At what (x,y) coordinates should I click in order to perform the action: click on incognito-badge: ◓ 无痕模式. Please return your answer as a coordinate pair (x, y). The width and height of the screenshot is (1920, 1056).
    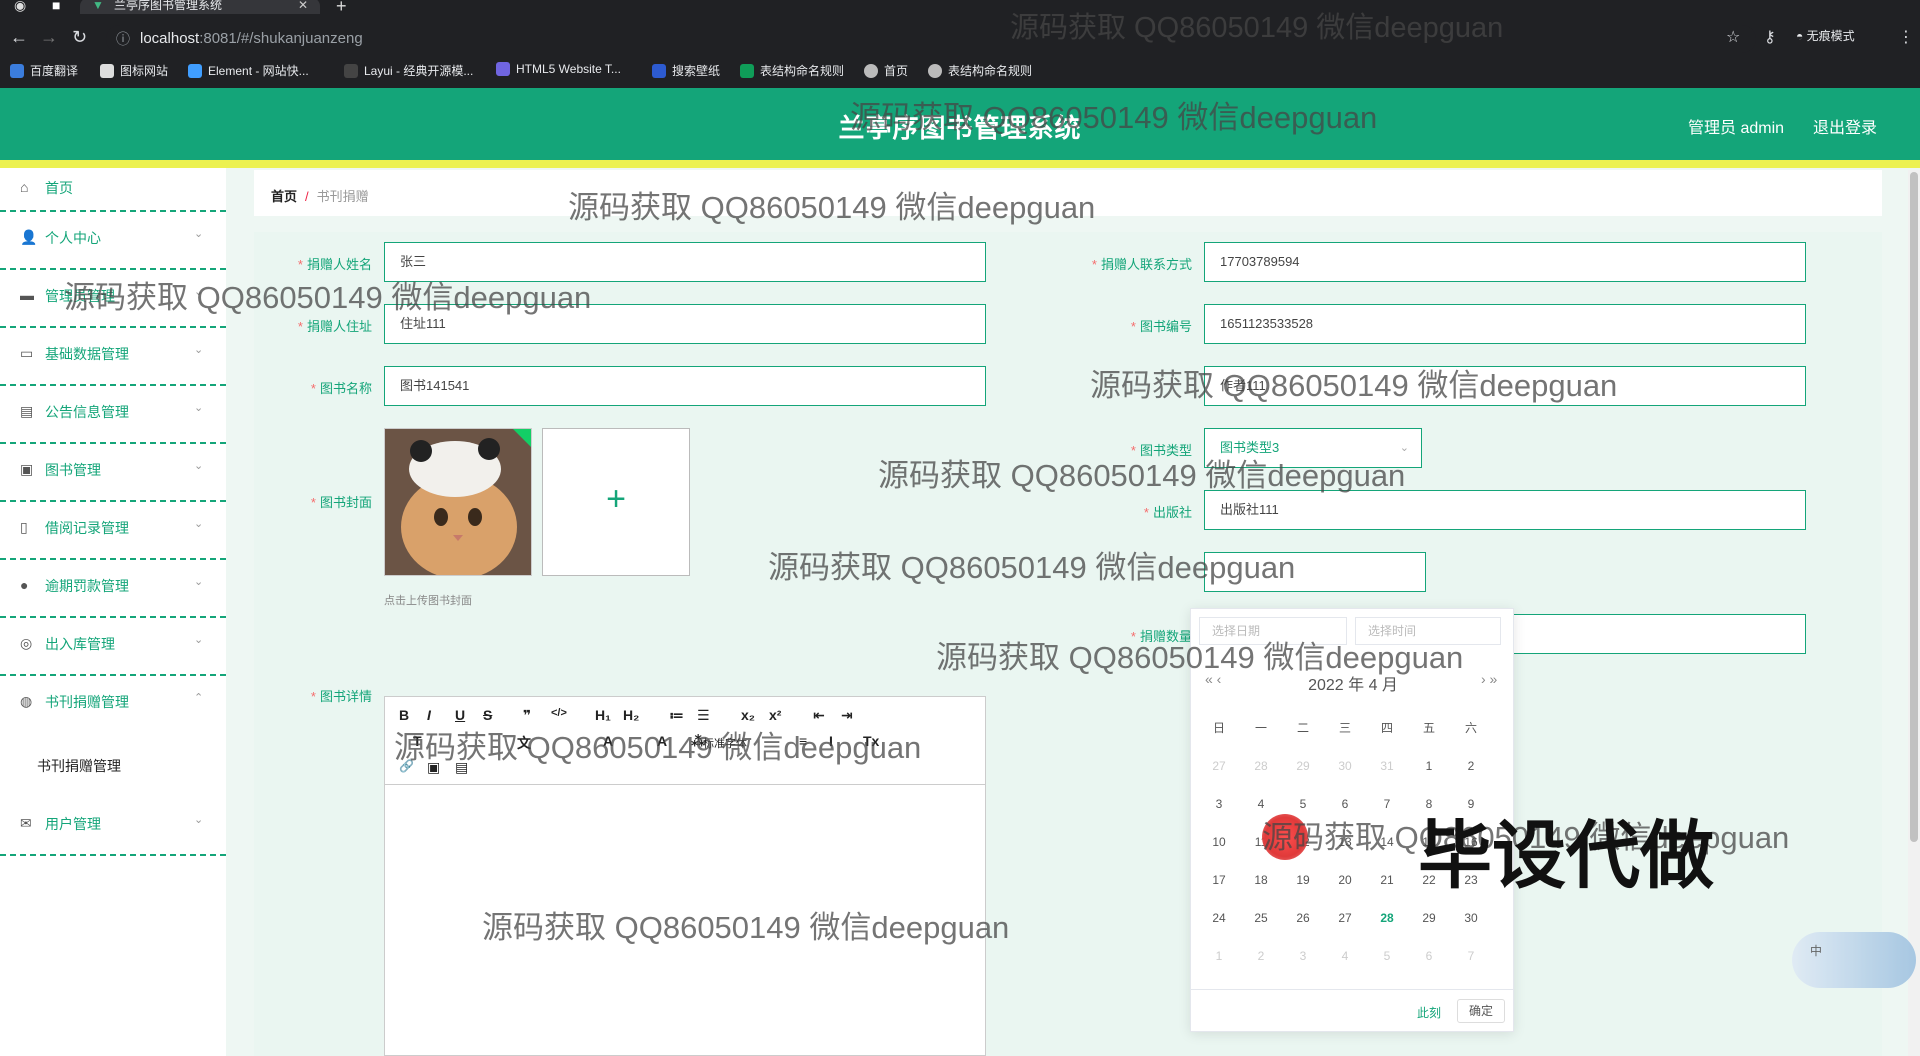
    Looking at the image, I should click on (1825, 35).